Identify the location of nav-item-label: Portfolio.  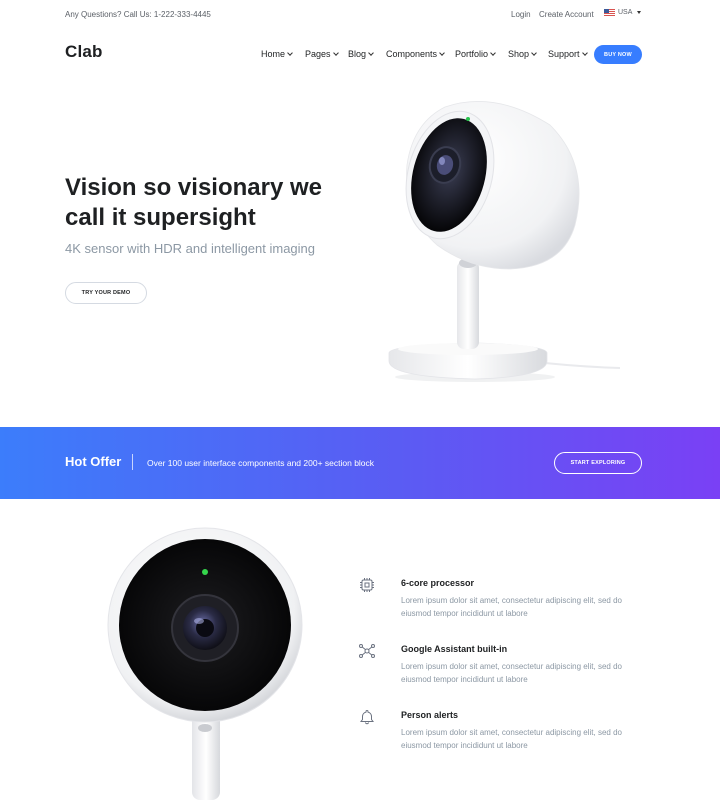
(472, 54).